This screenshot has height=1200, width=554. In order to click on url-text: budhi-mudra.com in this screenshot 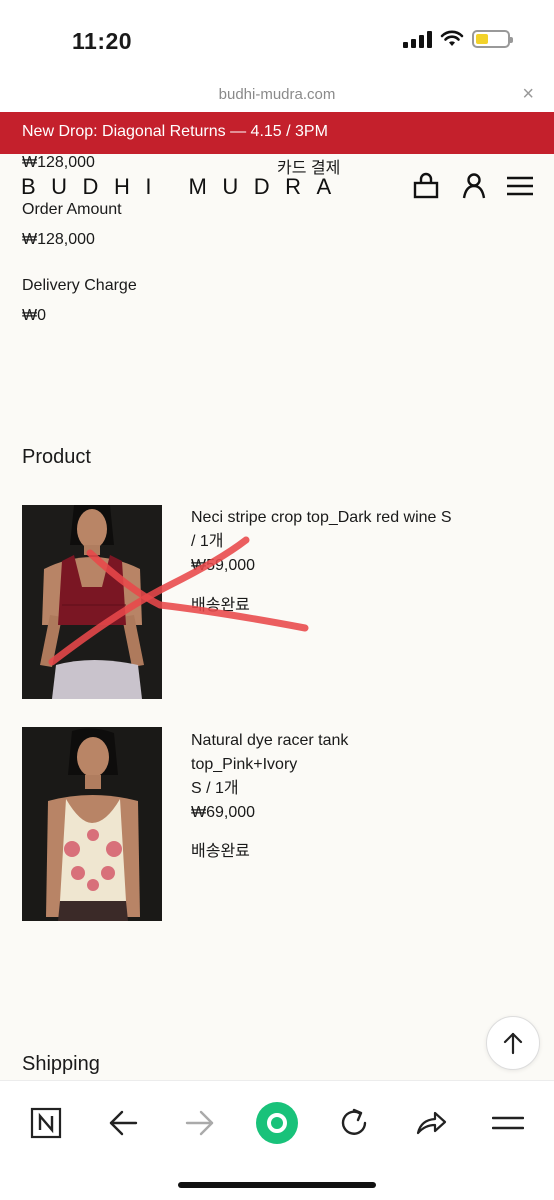, I will do `click(277, 94)`.